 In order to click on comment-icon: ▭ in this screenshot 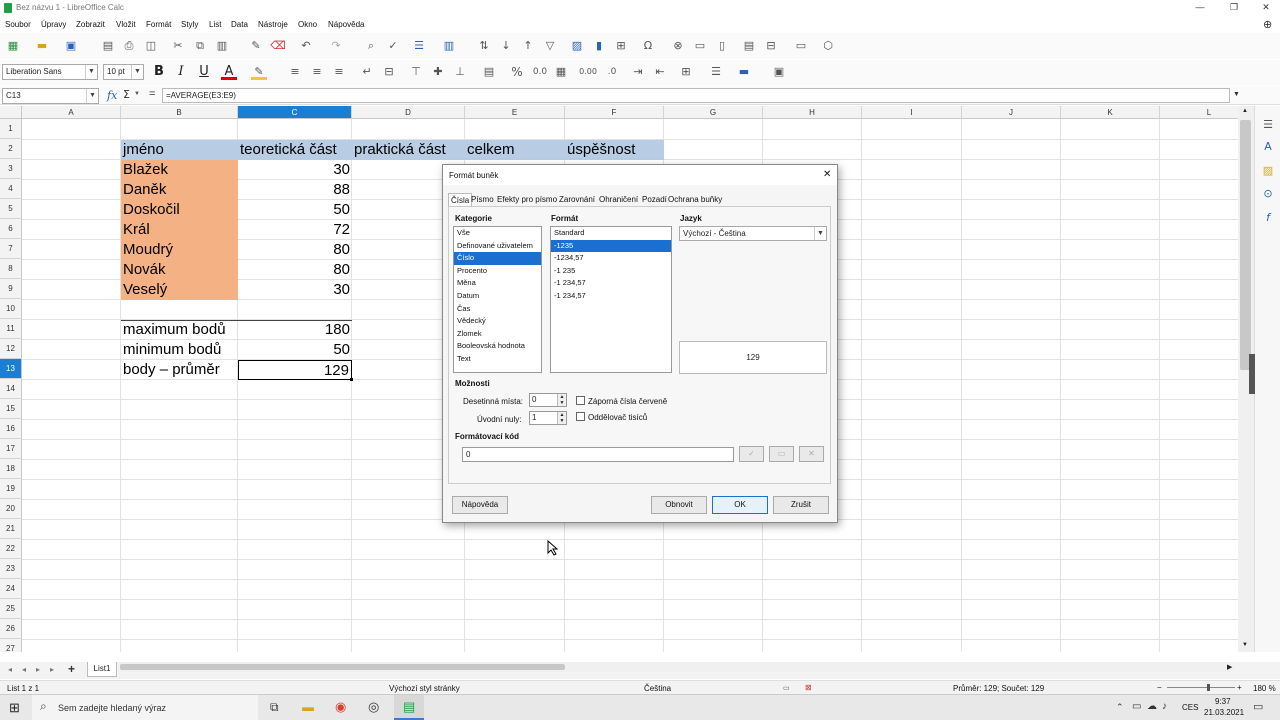, I will do `click(700, 46)`.